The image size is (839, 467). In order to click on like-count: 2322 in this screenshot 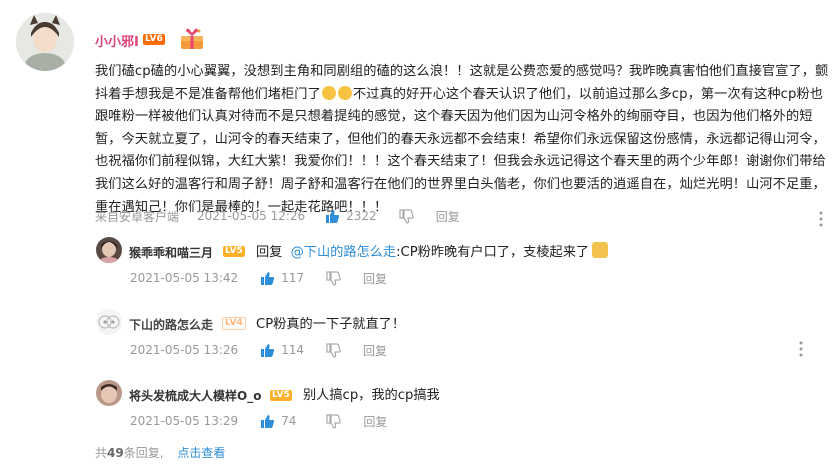, I will do `click(361, 216)`.